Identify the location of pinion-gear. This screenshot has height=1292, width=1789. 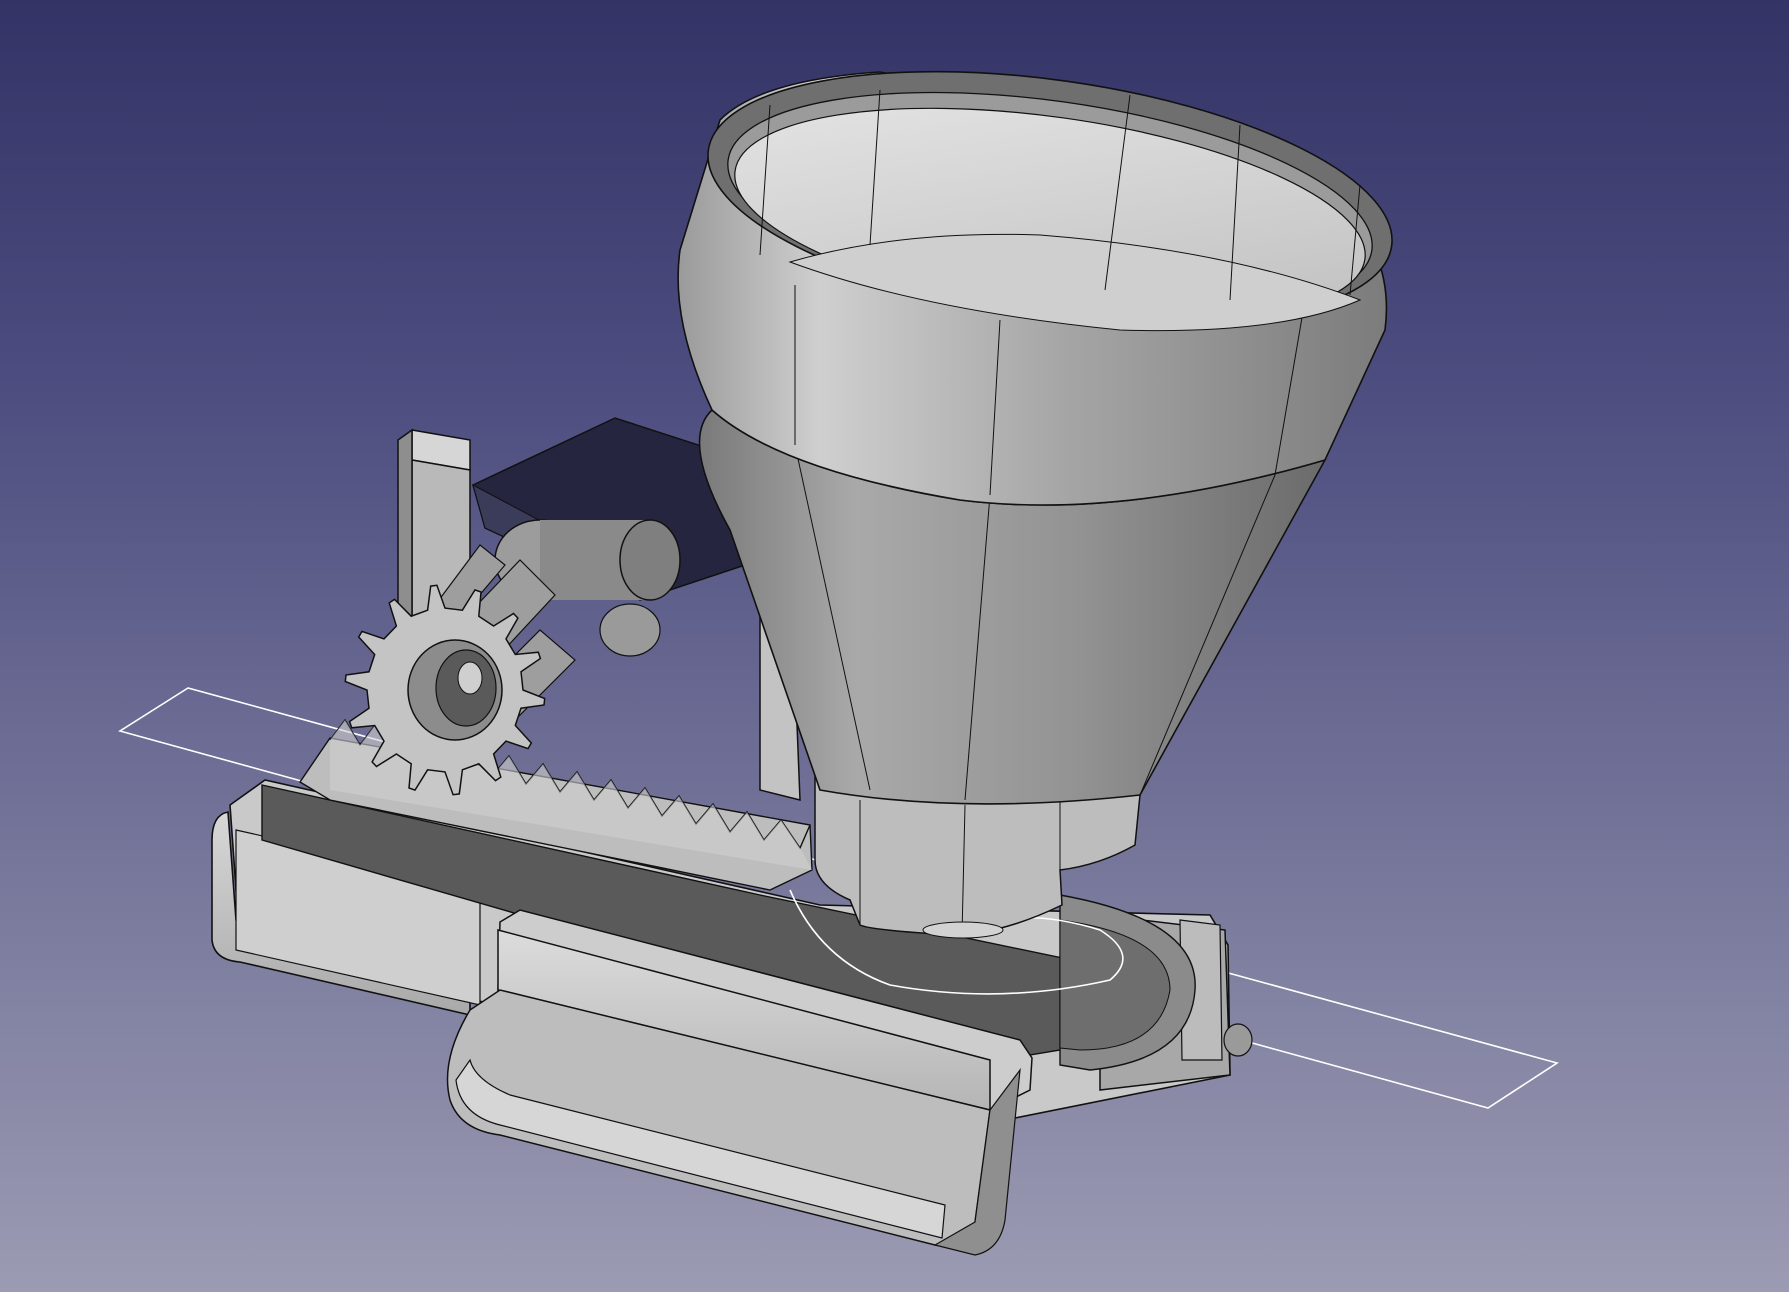
(460, 670).